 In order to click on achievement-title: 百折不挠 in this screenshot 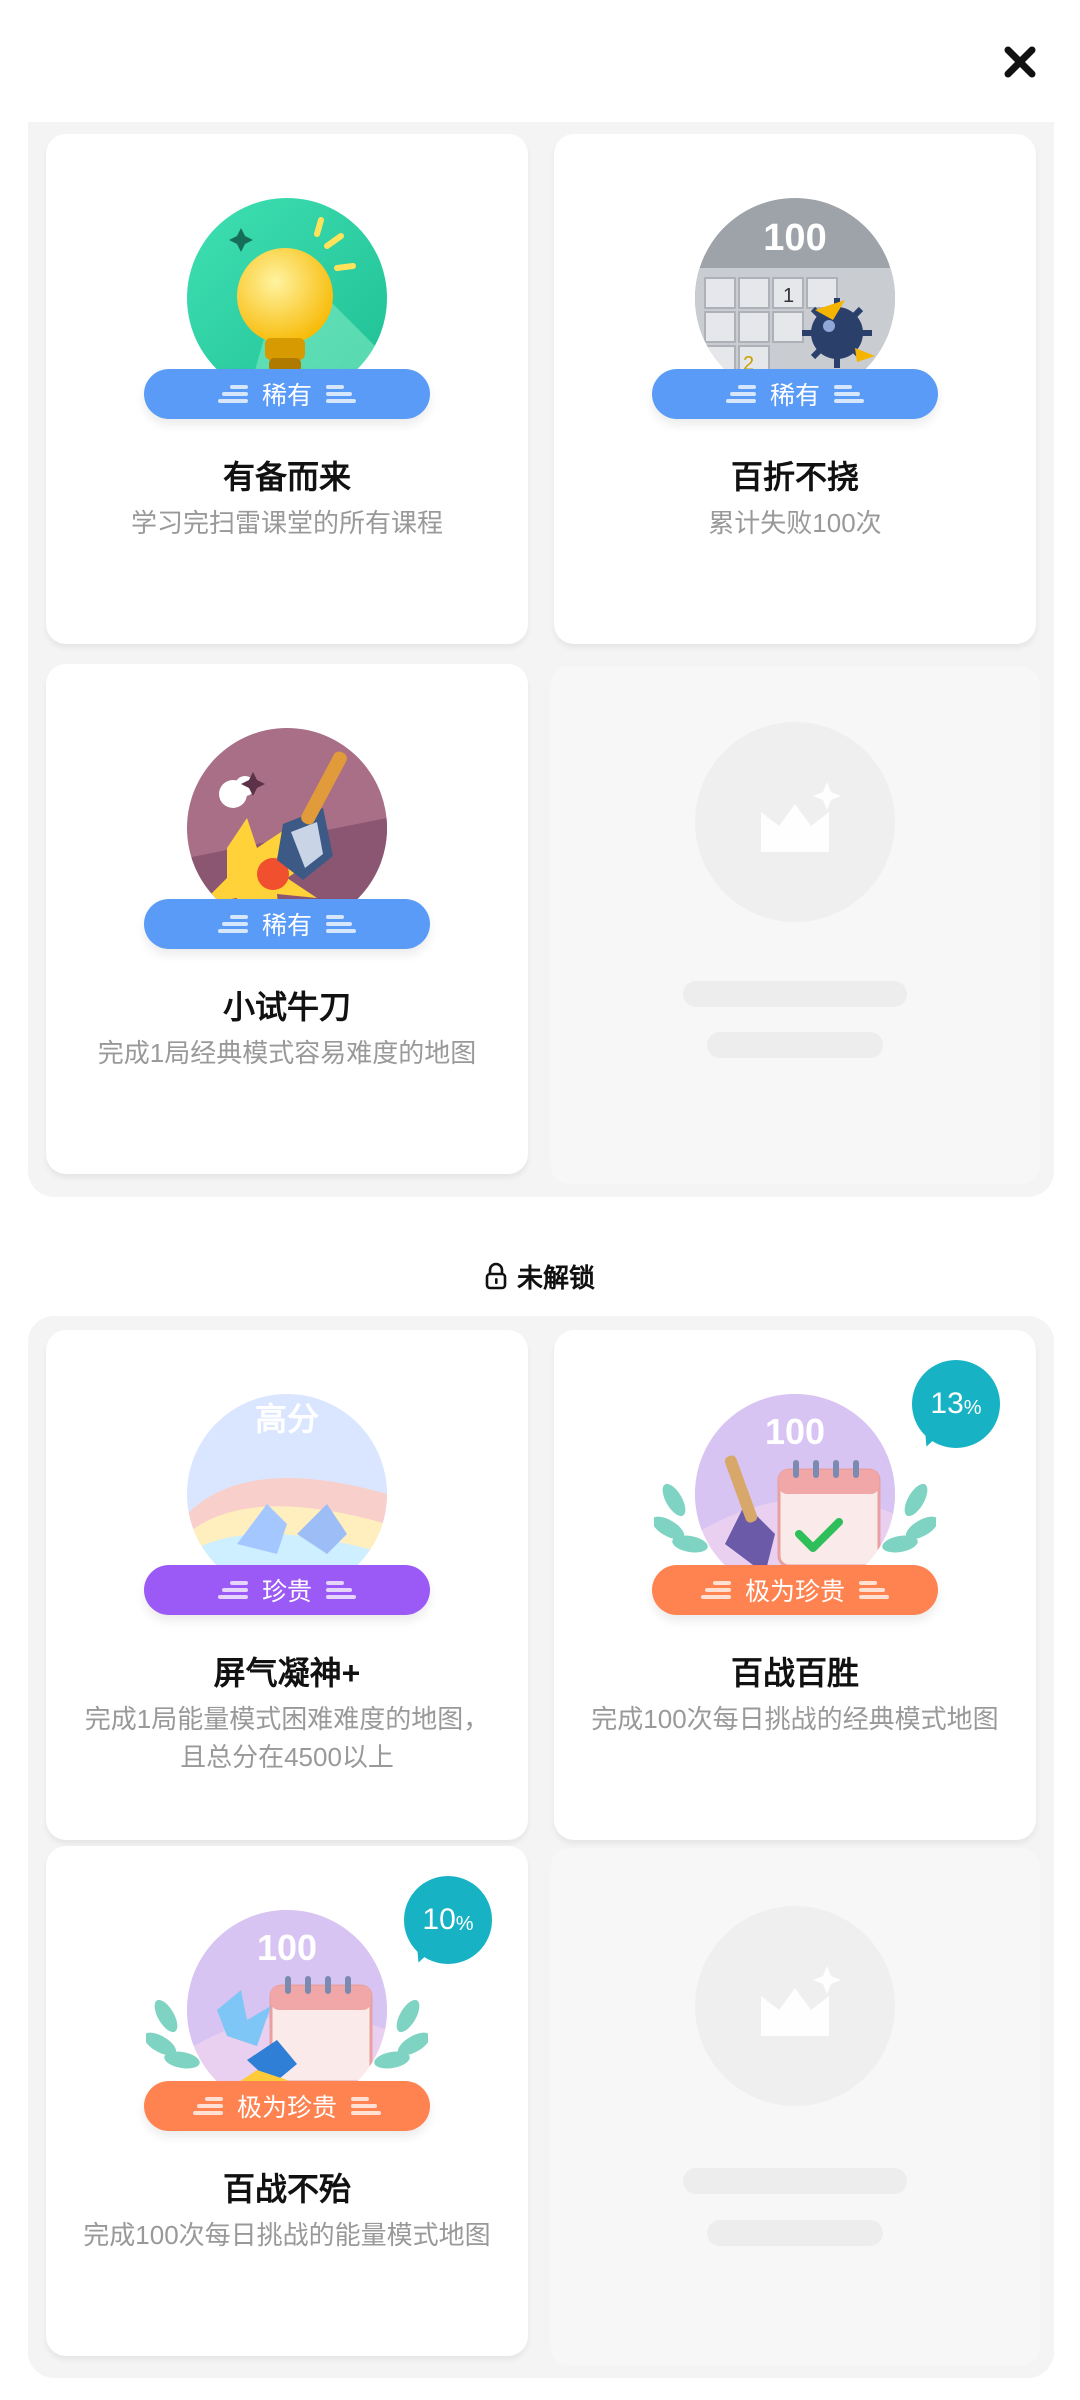, I will do `click(794, 477)`.